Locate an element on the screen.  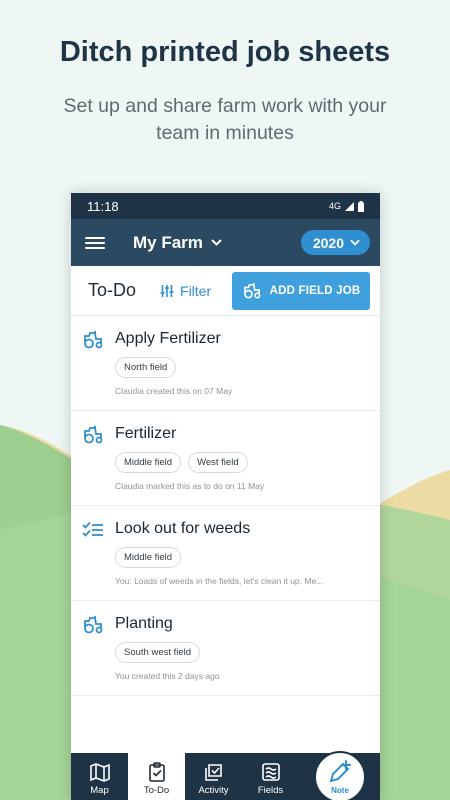
nav-map: Map is located at coordinates (99, 776).